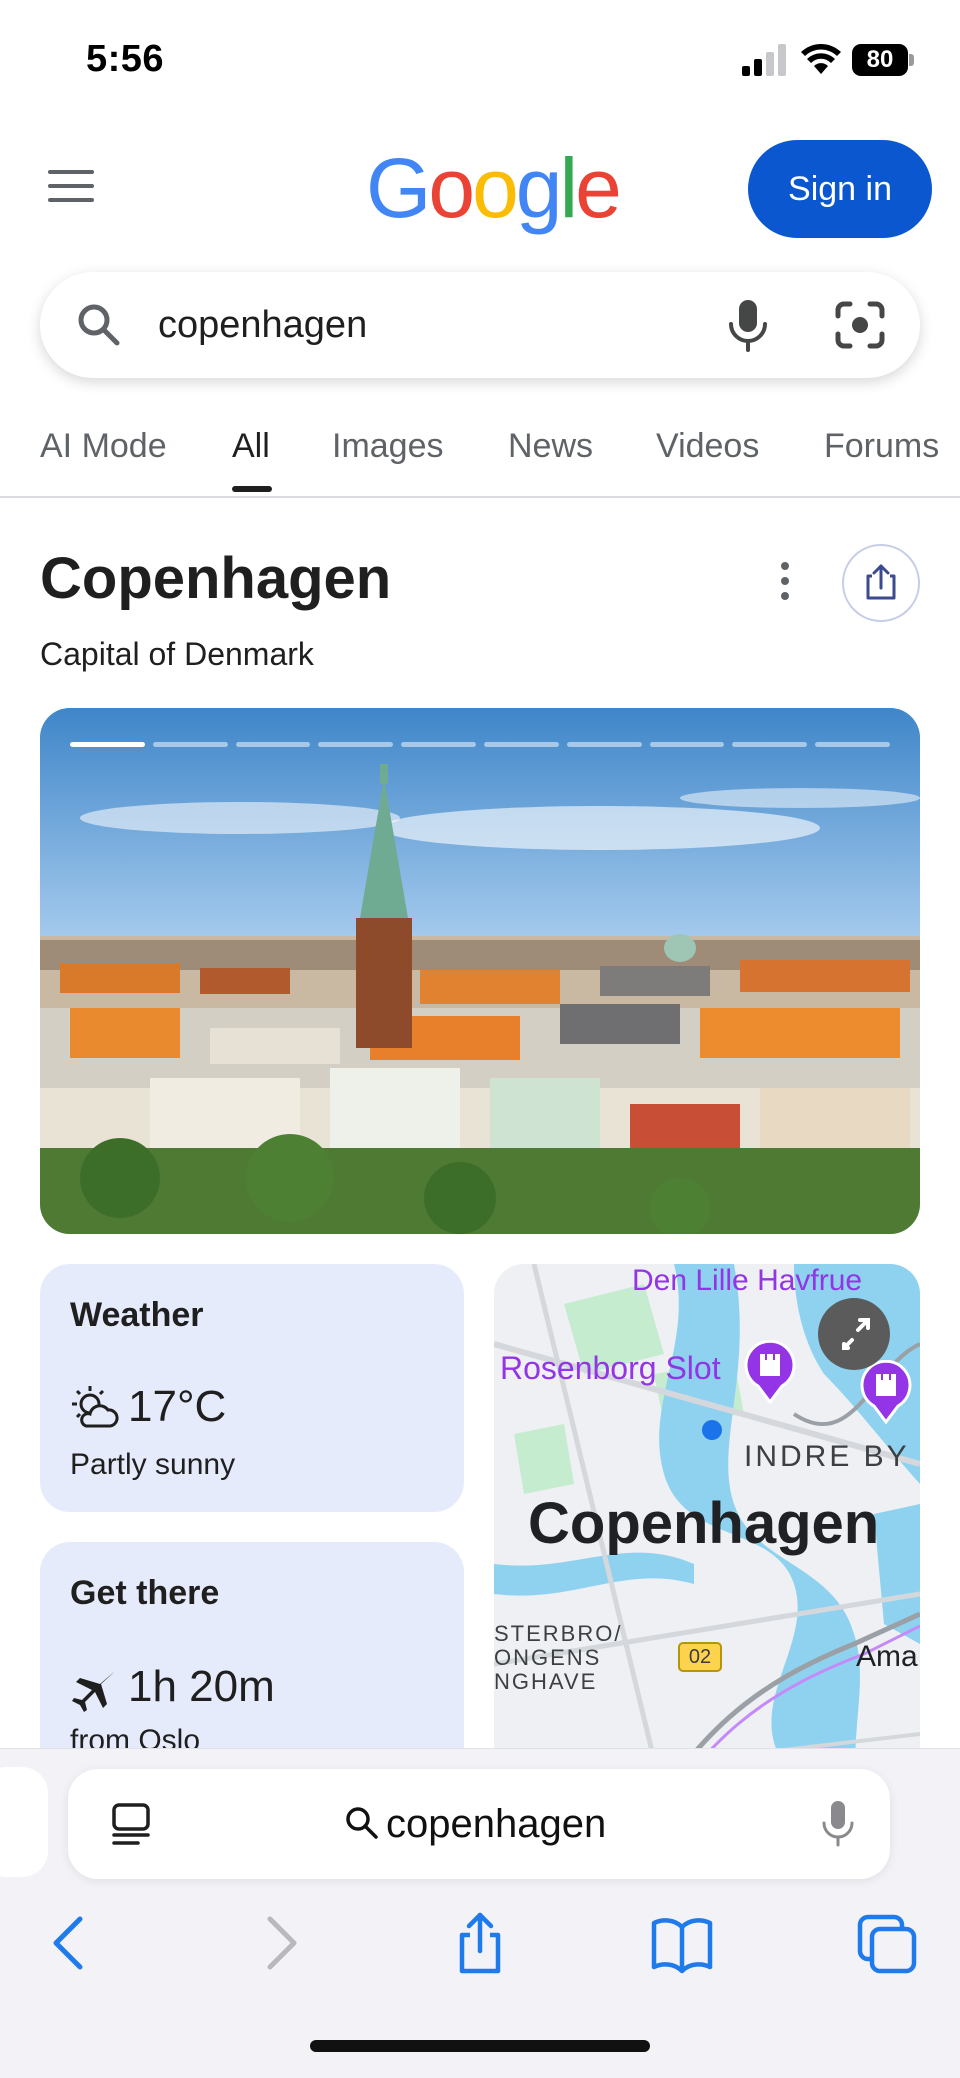 Image resolution: width=960 pixels, height=2078 pixels. What do you see at coordinates (887, 1656) in the screenshot?
I see `map-label-amager: Ama` at bounding box center [887, 1656].